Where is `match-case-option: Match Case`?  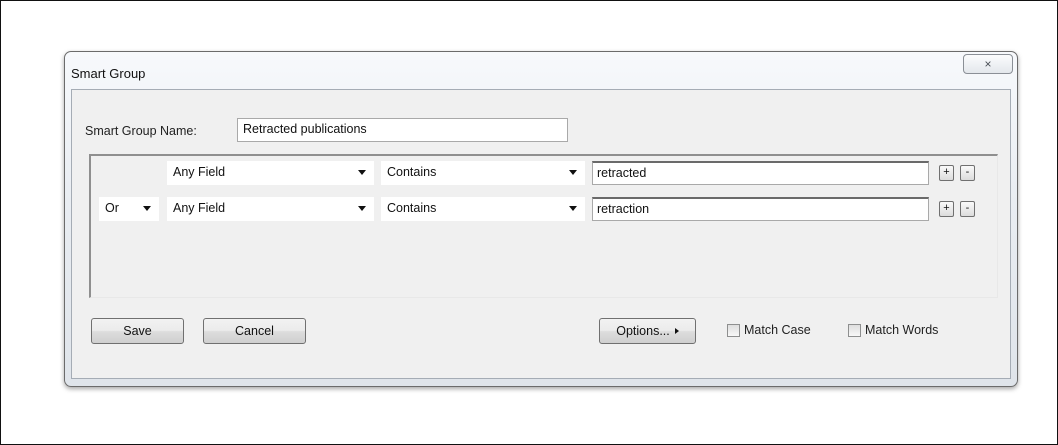
match-case-option: Match Case is located at coordinates (769, 330).